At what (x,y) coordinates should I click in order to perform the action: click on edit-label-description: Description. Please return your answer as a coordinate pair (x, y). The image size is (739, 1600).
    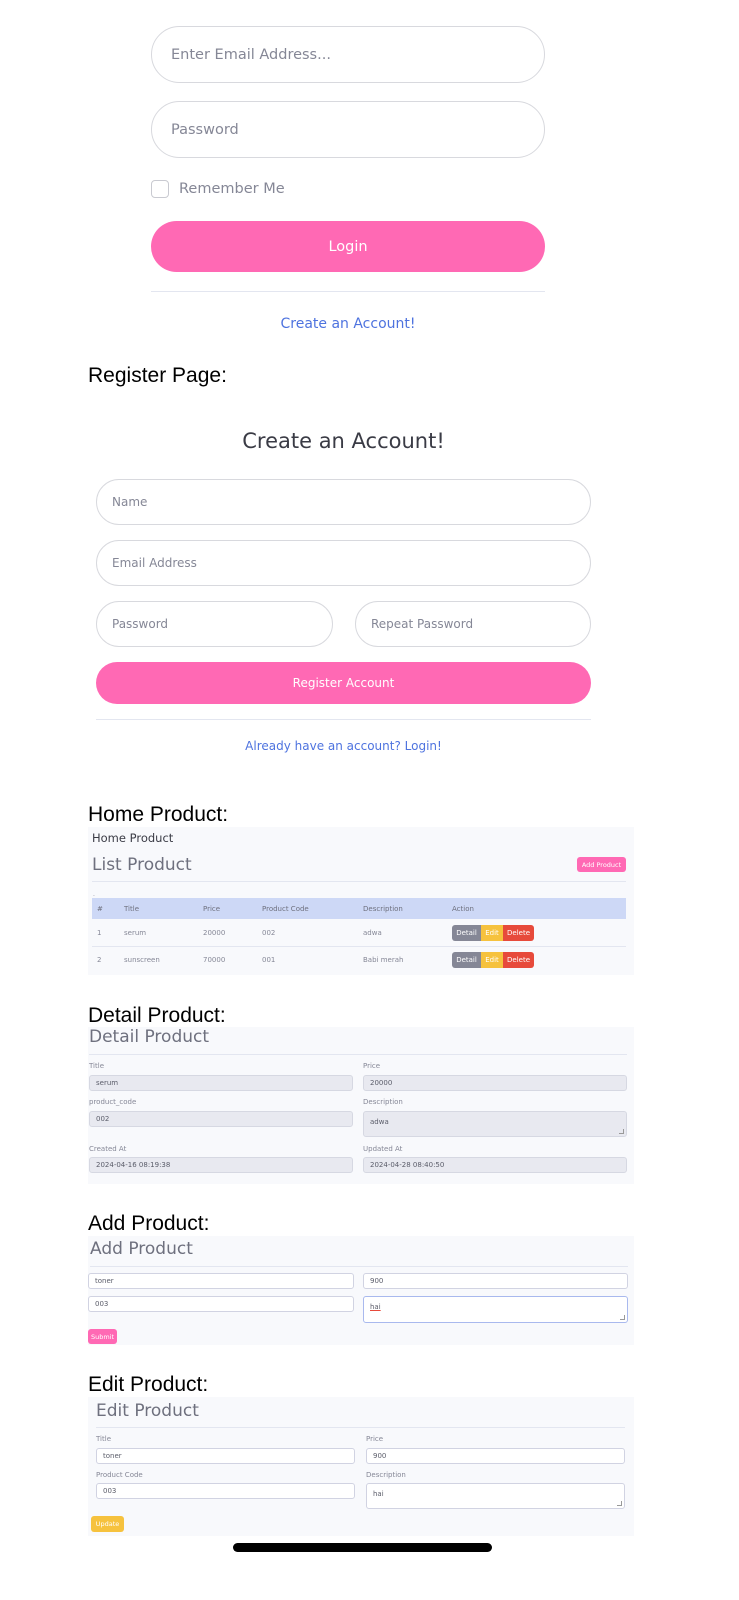
    Looking at the image, I should click on (386, 1475).